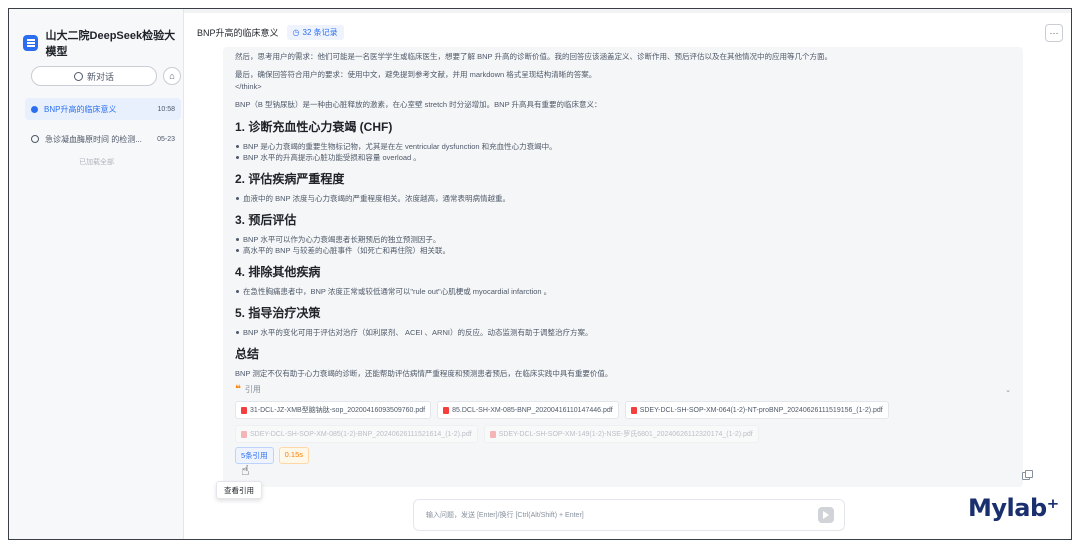  I want to click on conversation-item: 急诊凝血酶原时间 的检测... 05-23, so click(103, 139).